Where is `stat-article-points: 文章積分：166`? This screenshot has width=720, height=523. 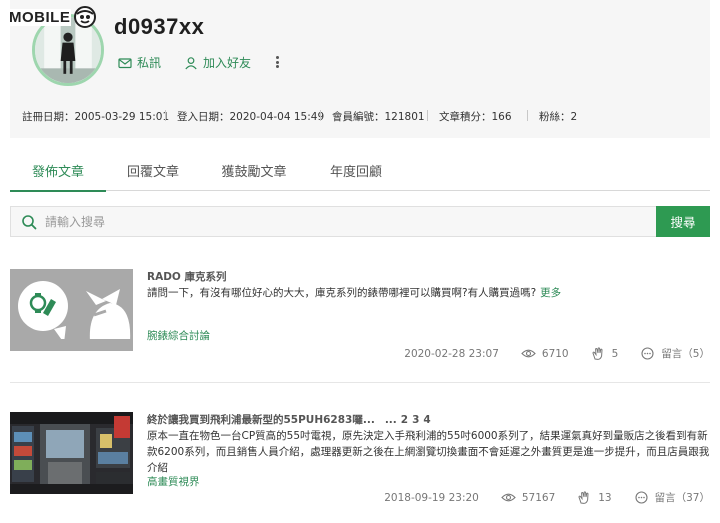
stat-article-points: 文章積分：166 is located at coordinates (469, 116).